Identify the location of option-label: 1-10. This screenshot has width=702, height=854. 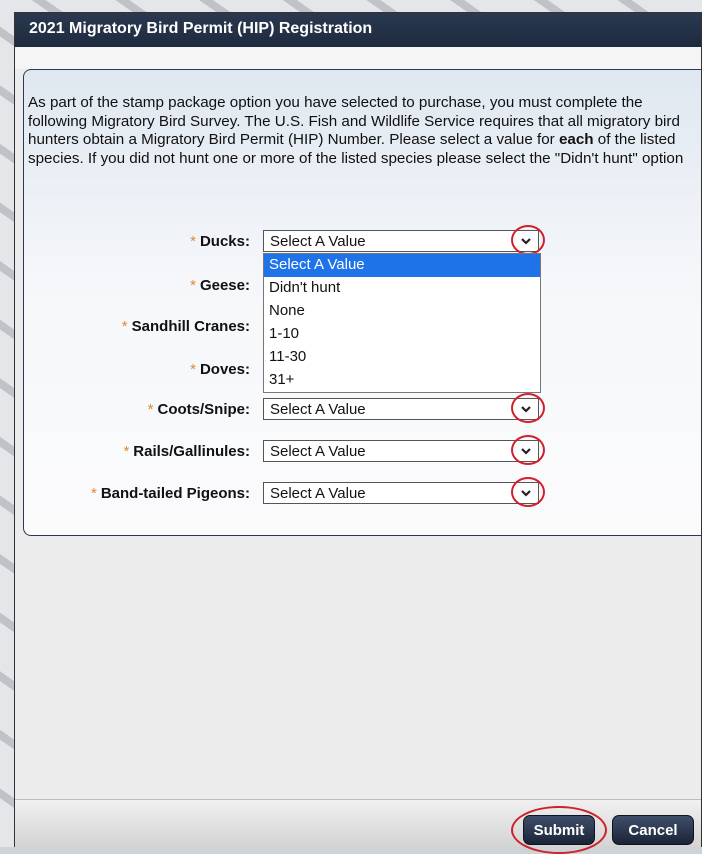
(284, 333).